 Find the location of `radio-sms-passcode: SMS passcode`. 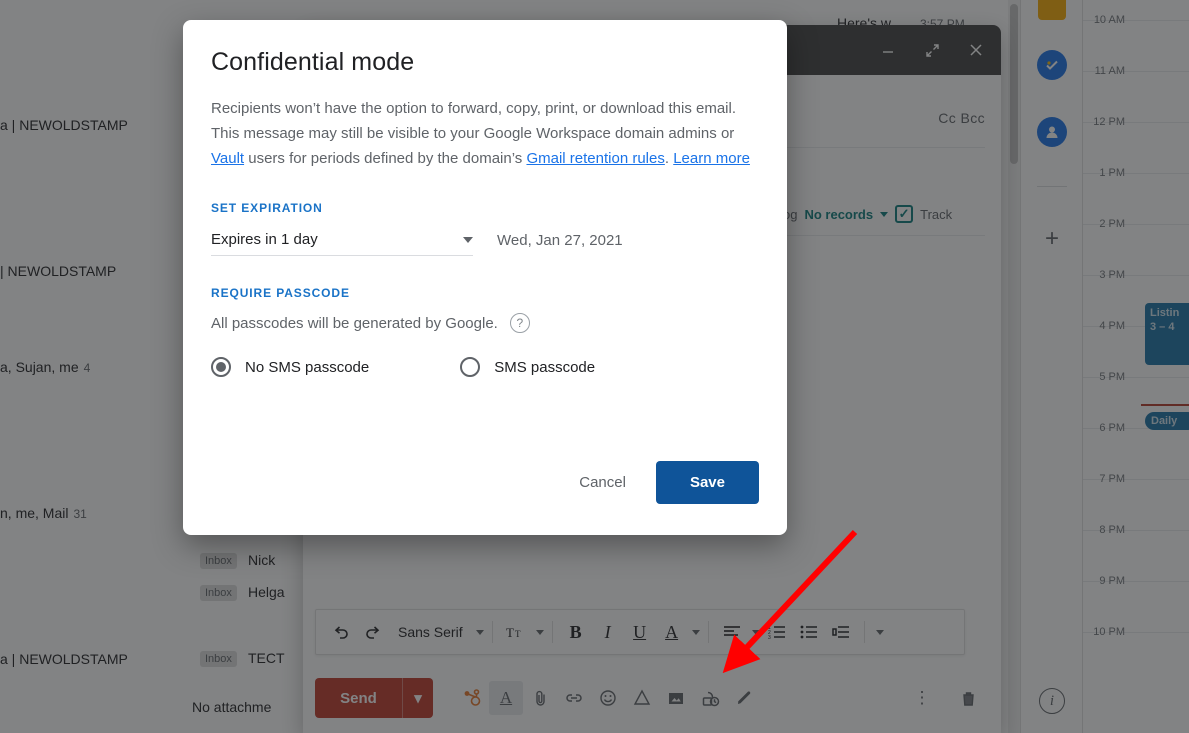

radio-sms-passcode: SMS passcode is located at coordinates (527, 367).